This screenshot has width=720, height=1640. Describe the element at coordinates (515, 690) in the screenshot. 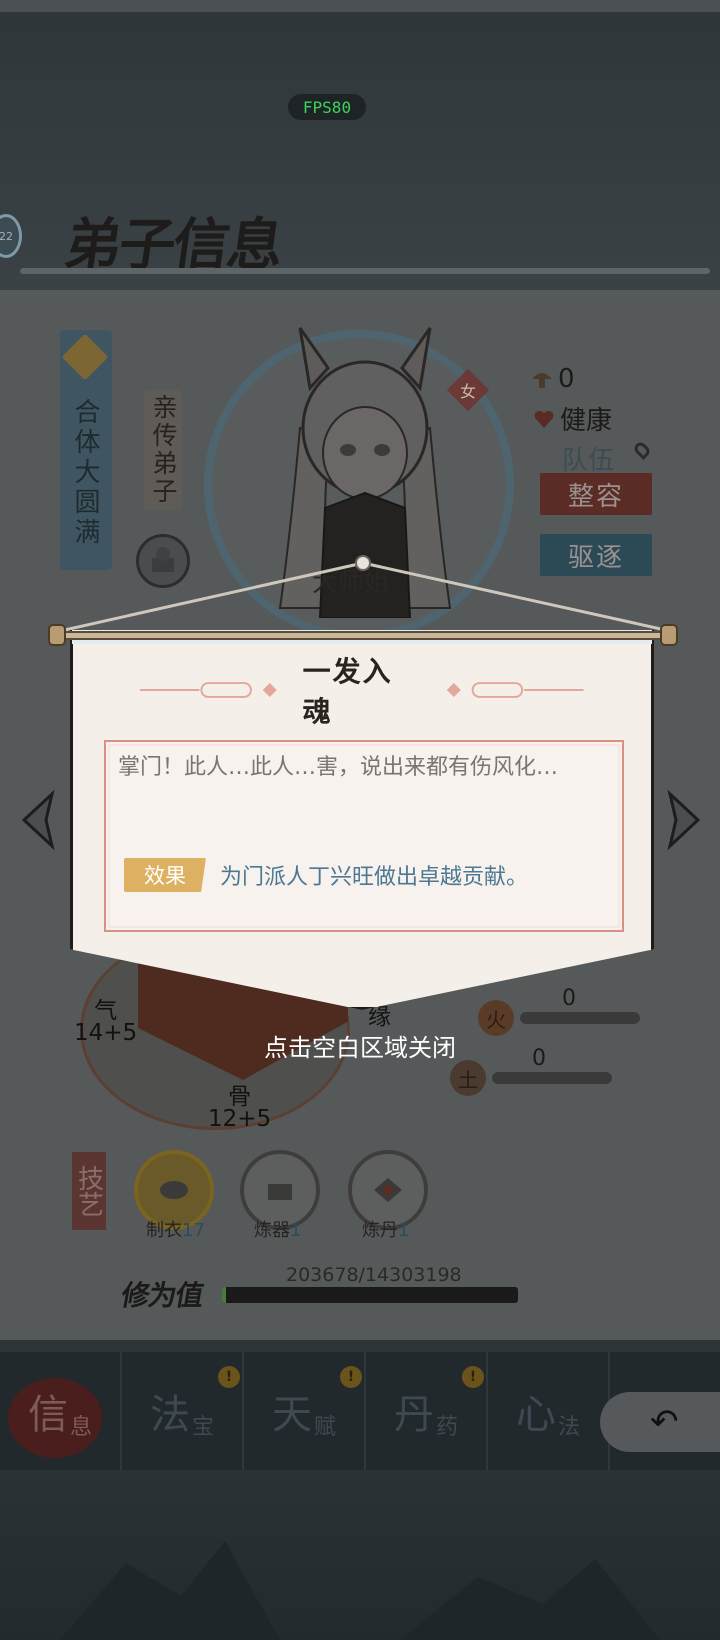

I see `cloud-ornament-right-icon` at that location.